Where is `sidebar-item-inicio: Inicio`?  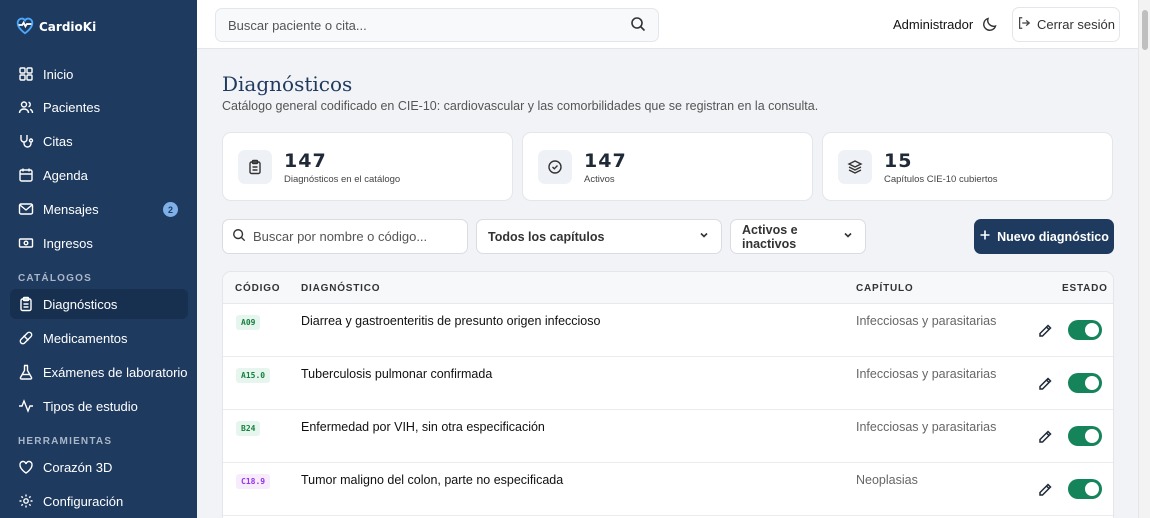 sidebar-item-inicio: Inicio is located at coordinates (99, 74).